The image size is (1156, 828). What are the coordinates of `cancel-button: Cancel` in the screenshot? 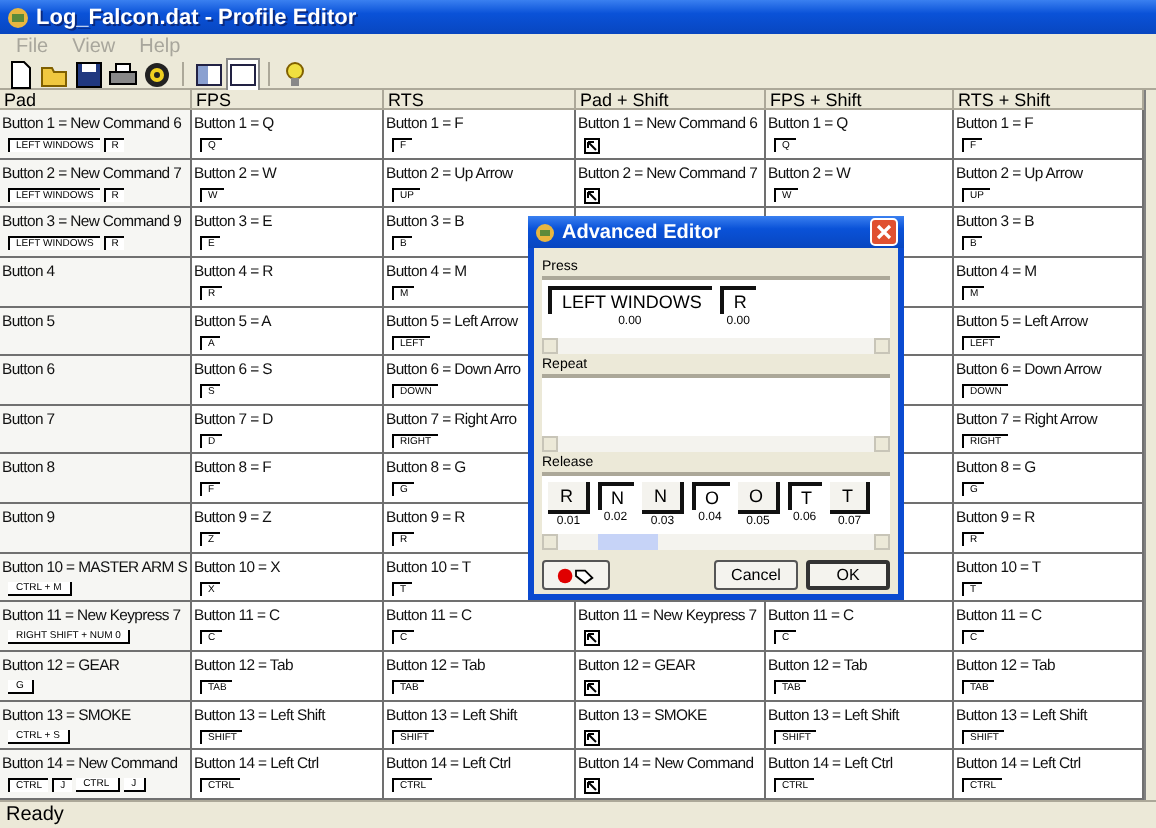 It's located at (756, 575).